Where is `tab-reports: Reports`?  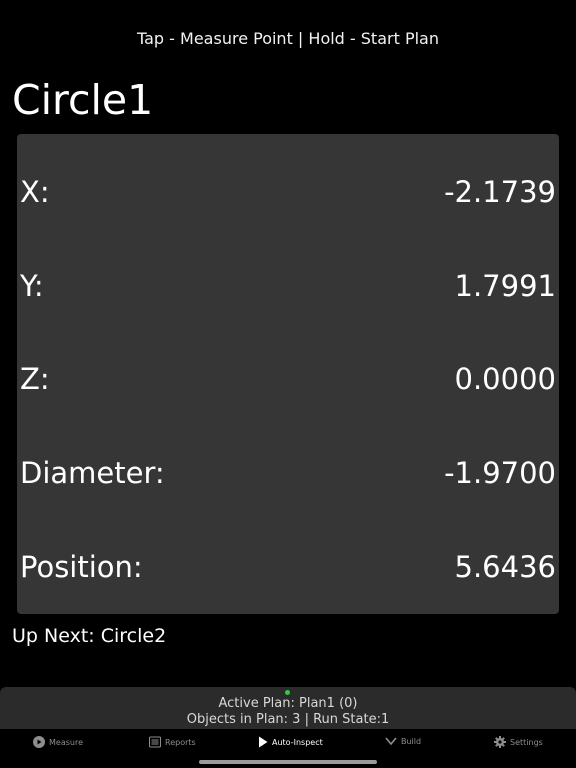 tab-reports: Reports is located at coordinates (172, 742).